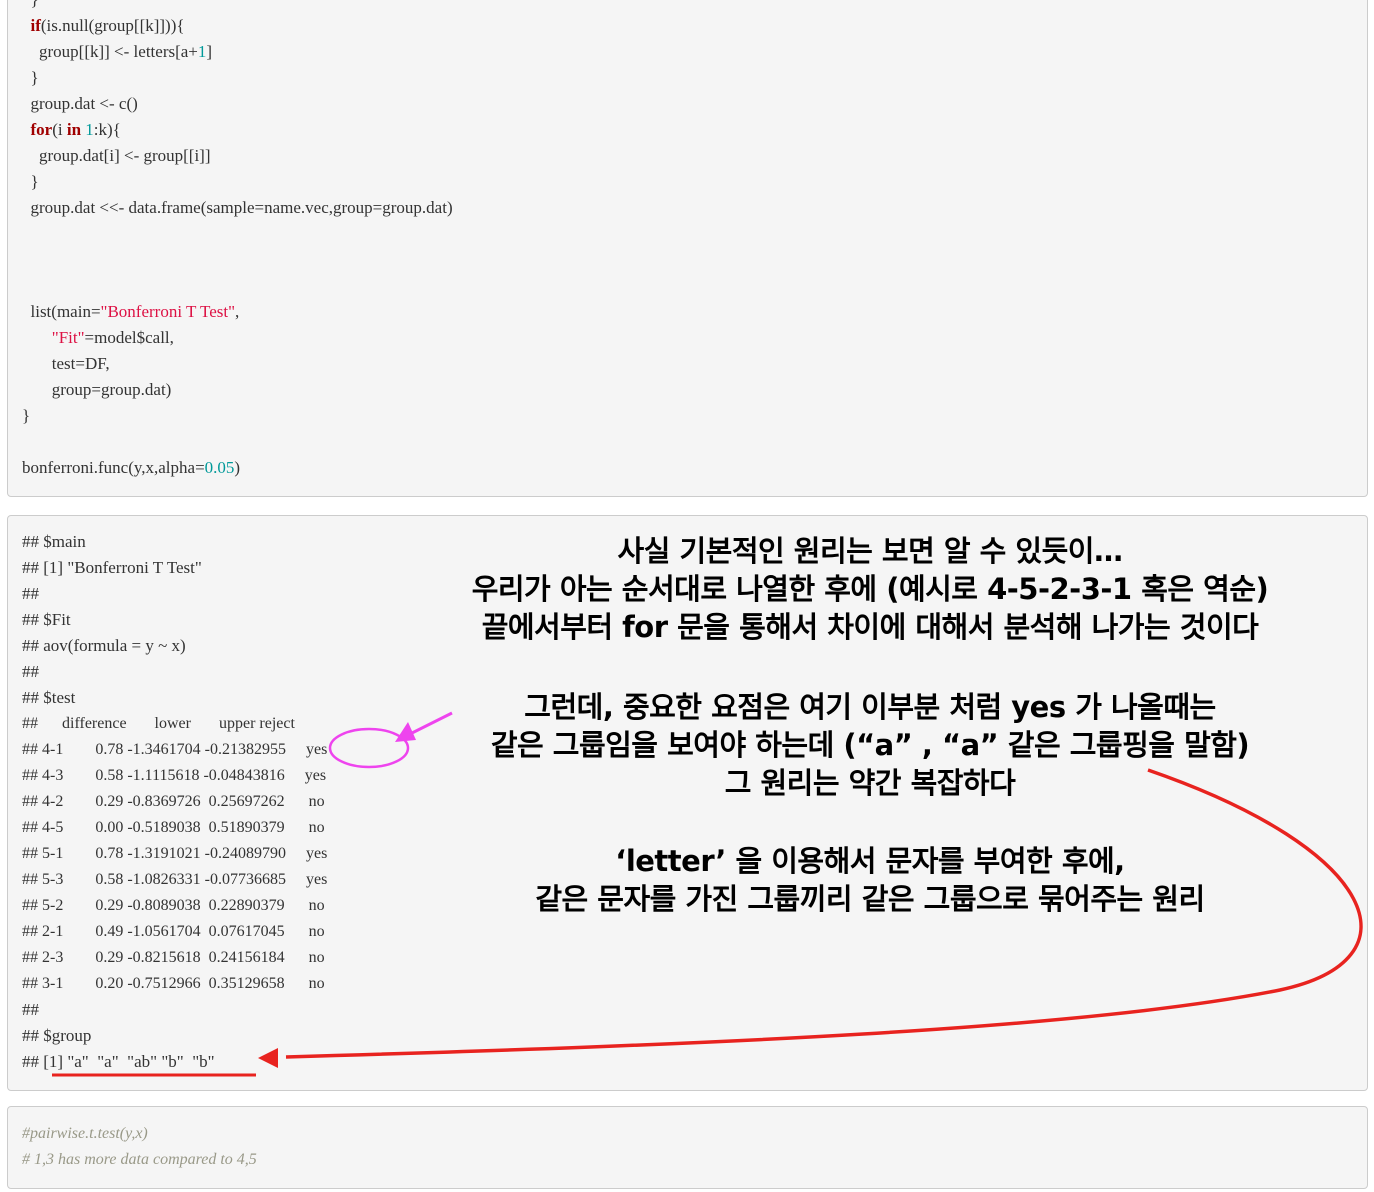  What do you see at coordinates (110, 51) in the screenshot?
I see `code-text: group[[k]] <- letters[a+` at bounding box center [110, 51].